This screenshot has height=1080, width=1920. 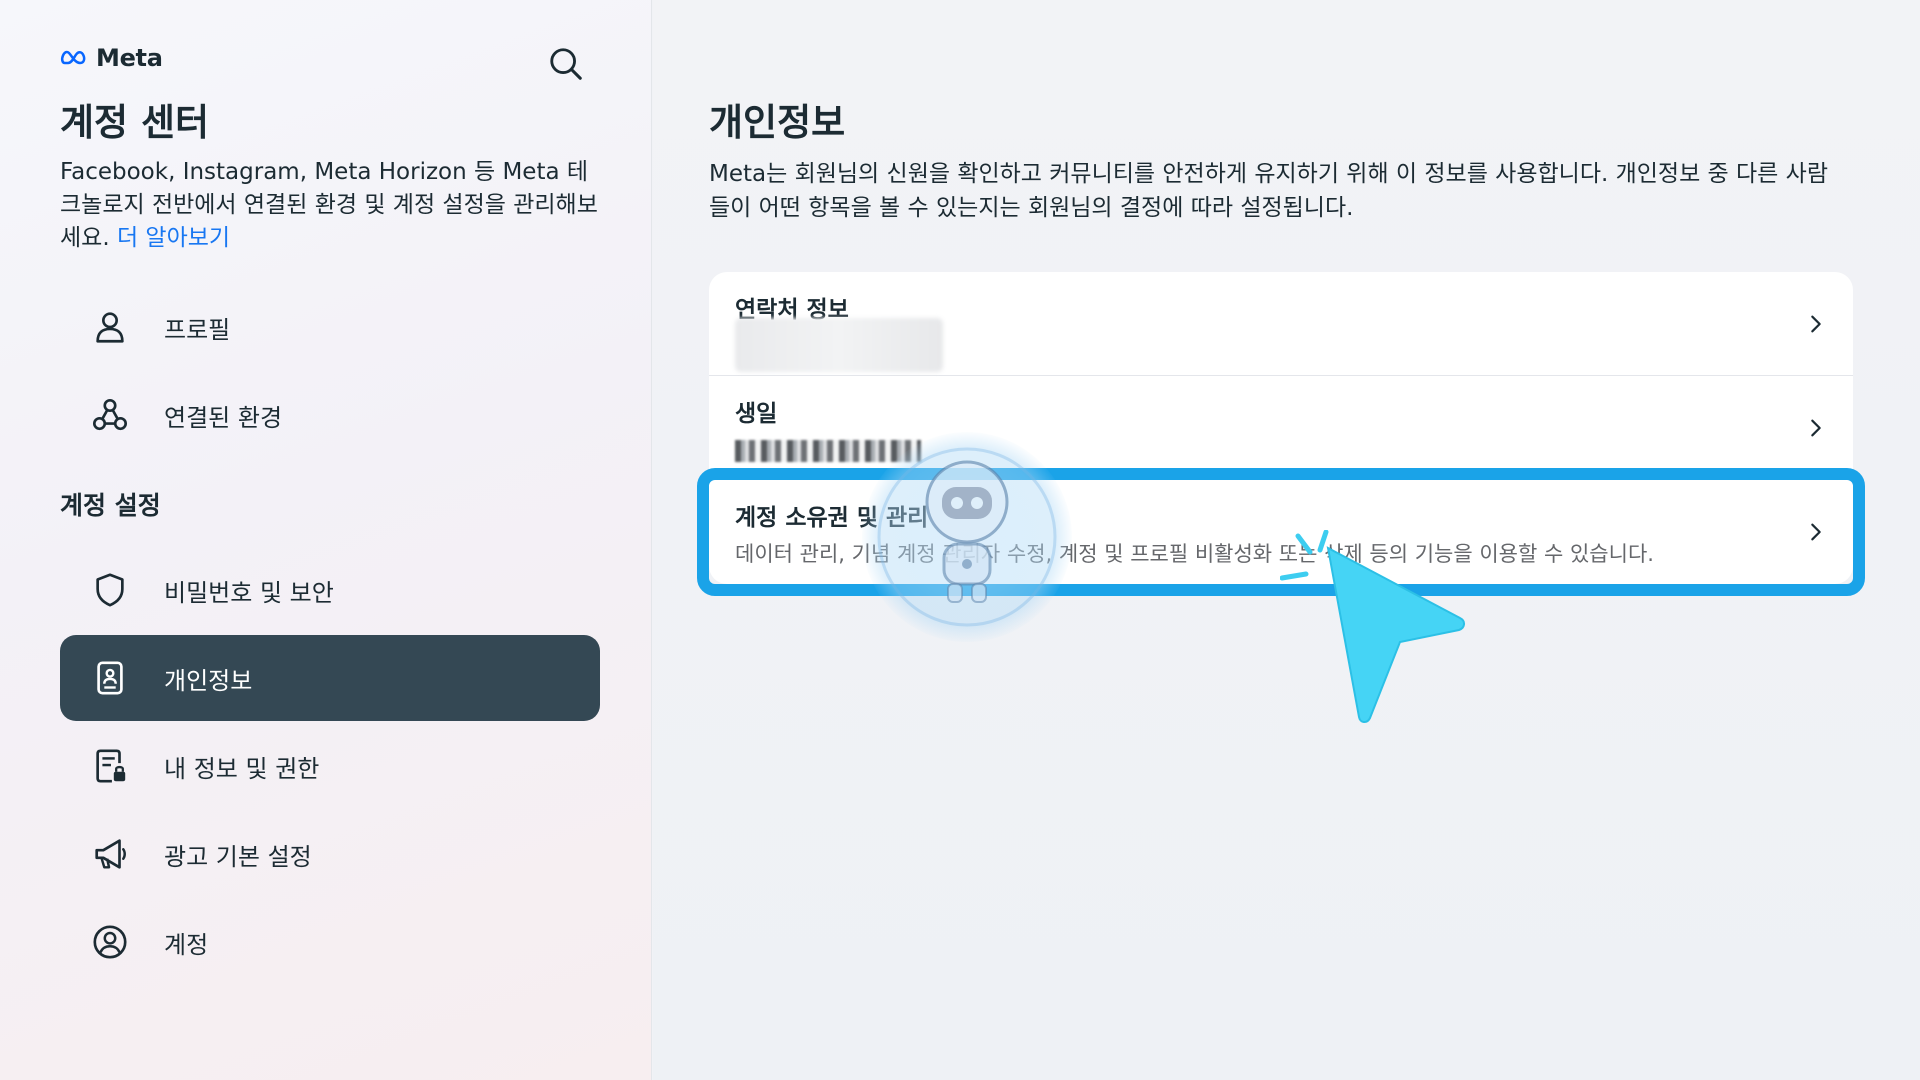 What do you see at coordinates (110, 415) in the screenshot?
I see `connected-nodes-icon` at bounding box center [110, 415].